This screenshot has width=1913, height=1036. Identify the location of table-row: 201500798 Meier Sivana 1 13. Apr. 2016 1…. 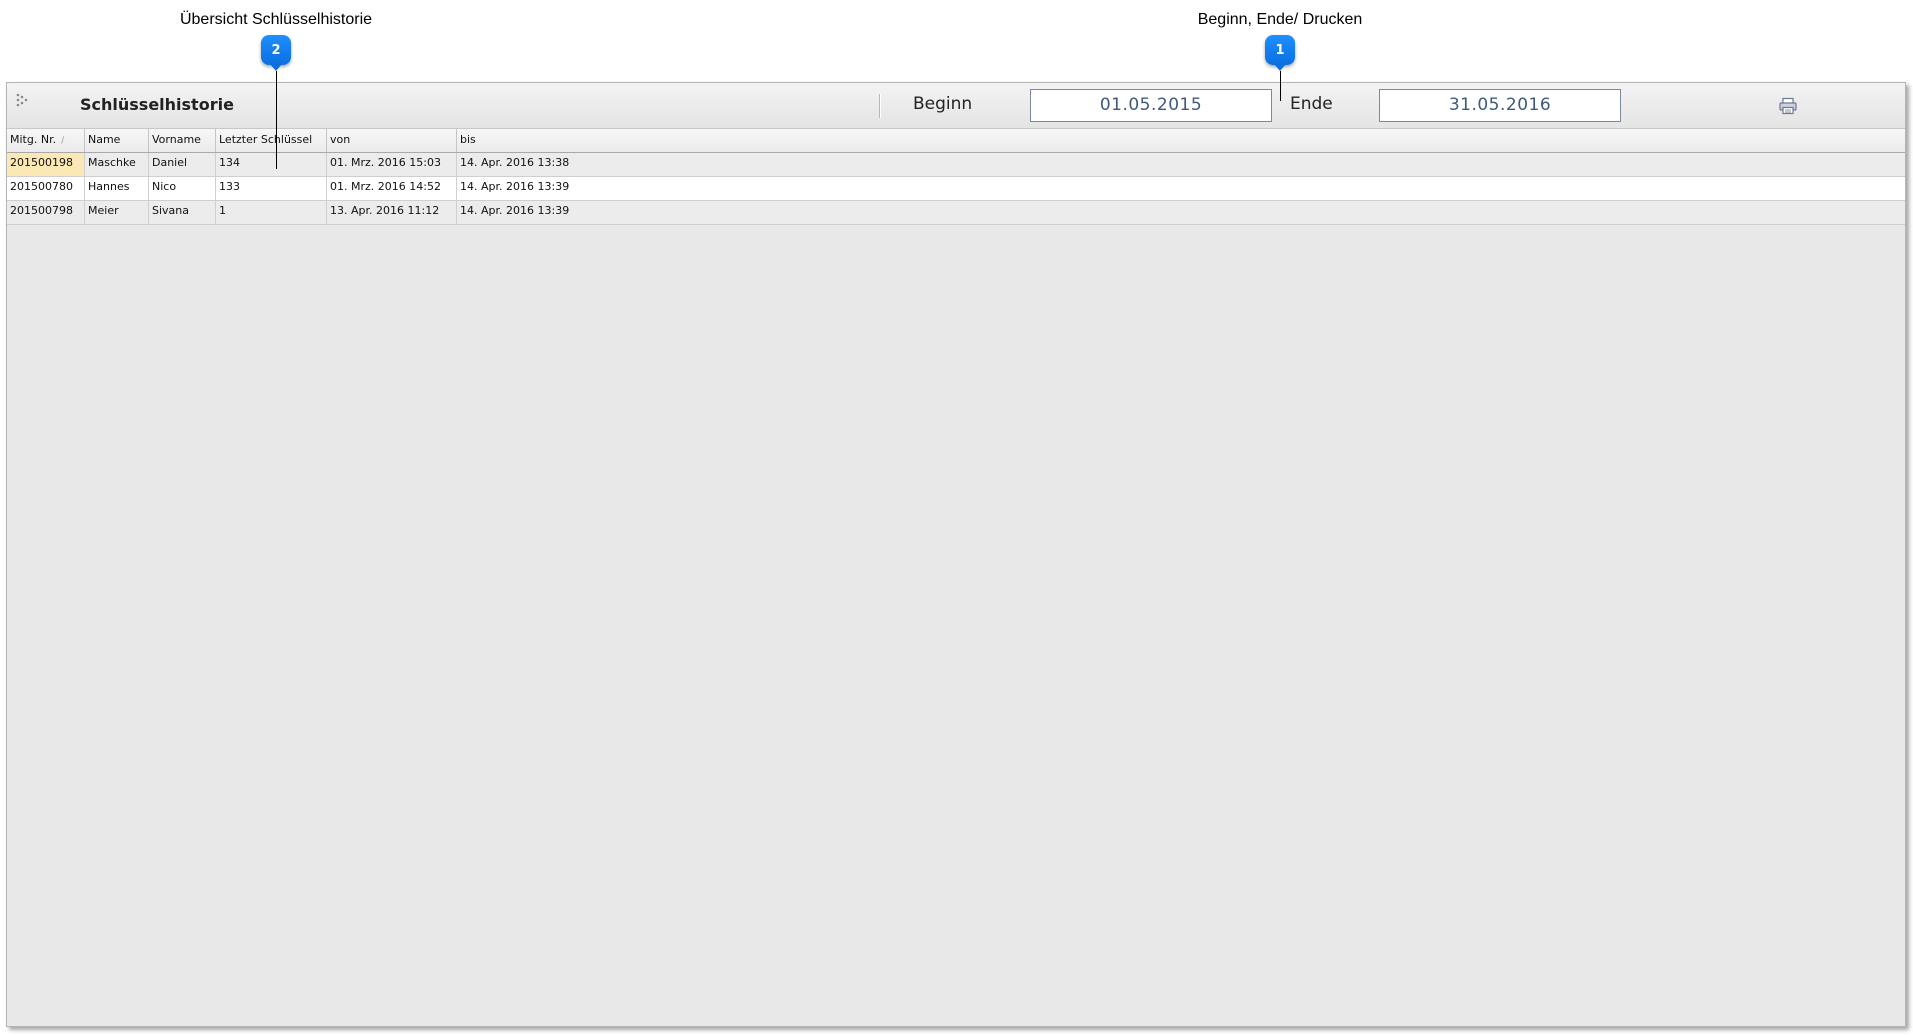
(956, 213).